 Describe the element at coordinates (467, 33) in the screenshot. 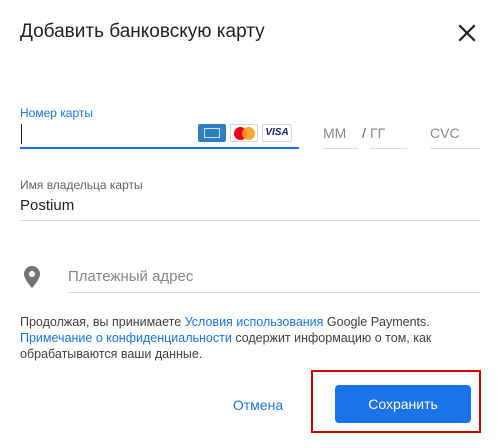

I see `close-icon` at that location.